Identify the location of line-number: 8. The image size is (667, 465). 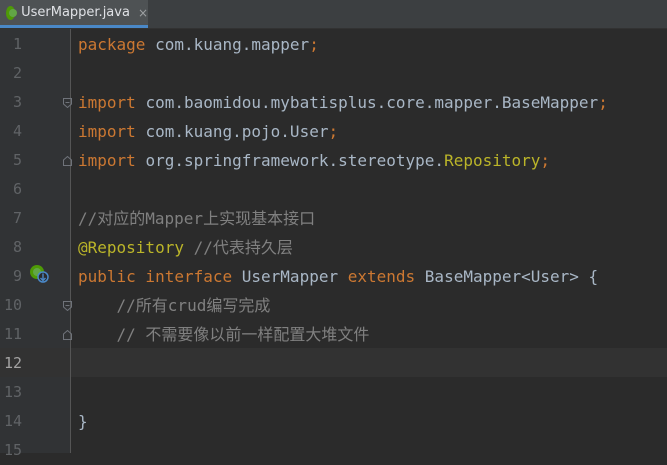
(17, 247).